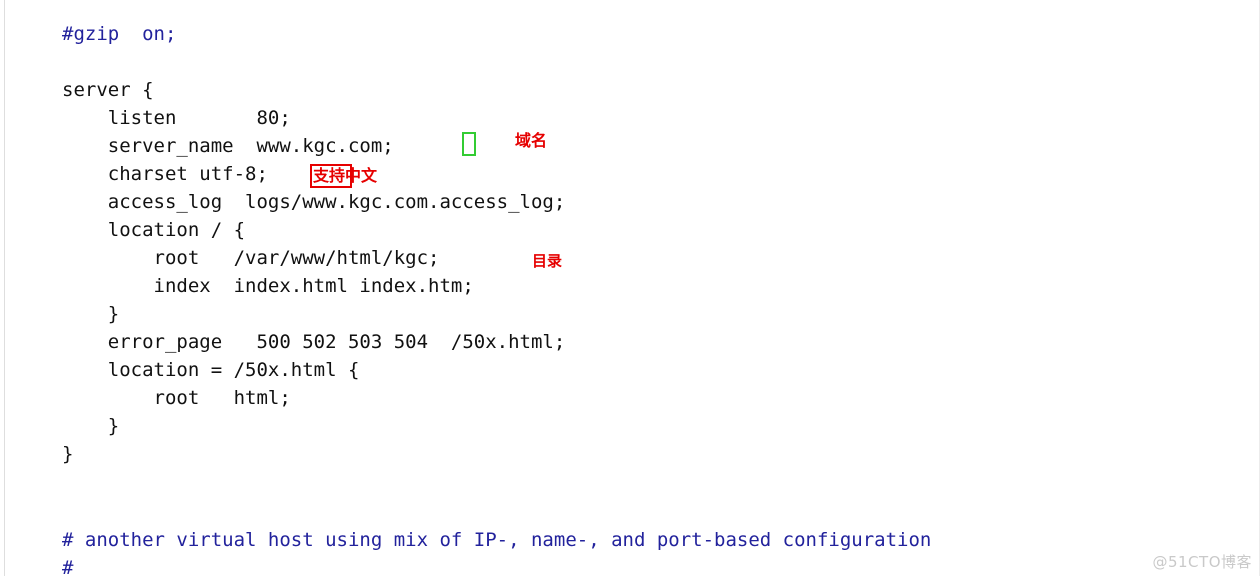  What do you see at coordinates (531, 140) in the screenshot?
I see `annotation-label-domain: 域名` at bounding box center [531, 140].